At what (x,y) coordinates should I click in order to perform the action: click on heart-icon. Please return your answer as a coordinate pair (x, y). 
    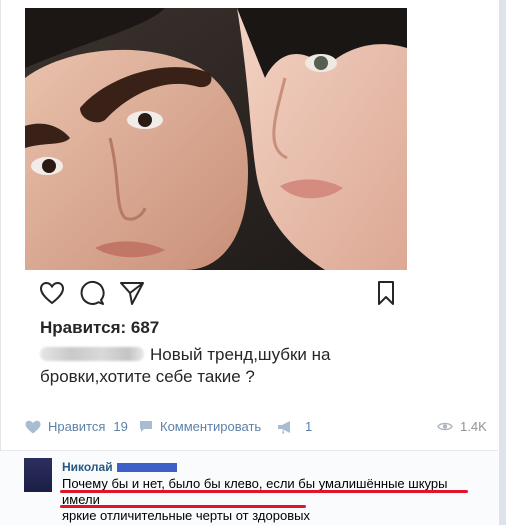
    Looking at the image, I should click on (52, 293).